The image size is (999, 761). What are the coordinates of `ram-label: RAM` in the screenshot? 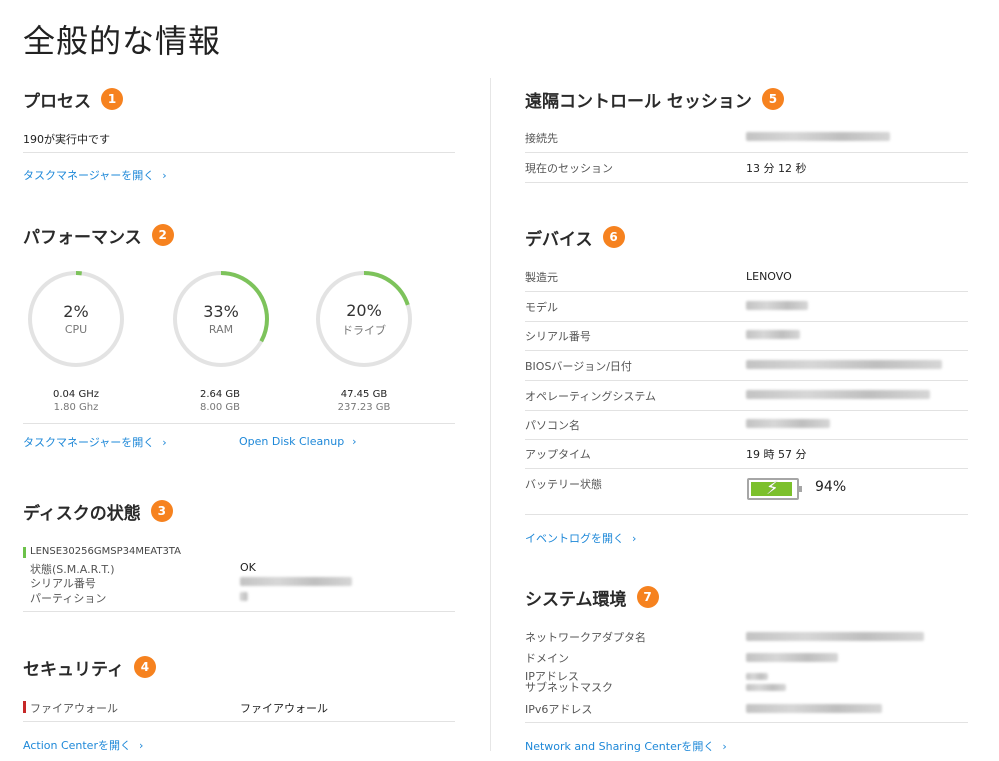 It's located at (221, 329).